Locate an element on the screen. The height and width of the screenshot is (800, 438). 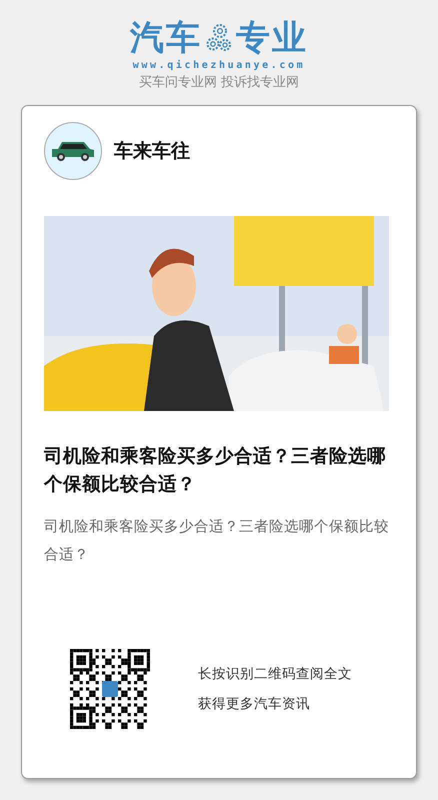
site-url: www.qichezhuanye.com is located at coordinates (219, 65).